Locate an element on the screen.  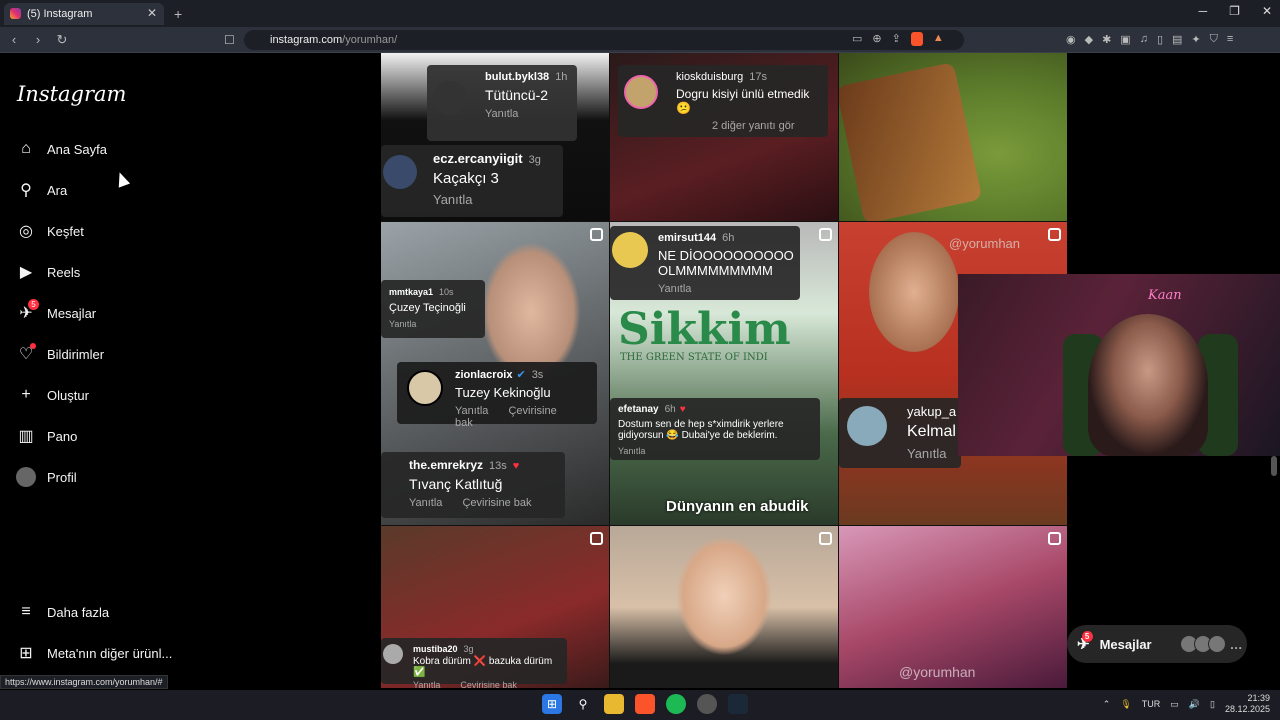
more-replies-link: 2 diğer yanıtı gör is located at coordinates (766, 126).